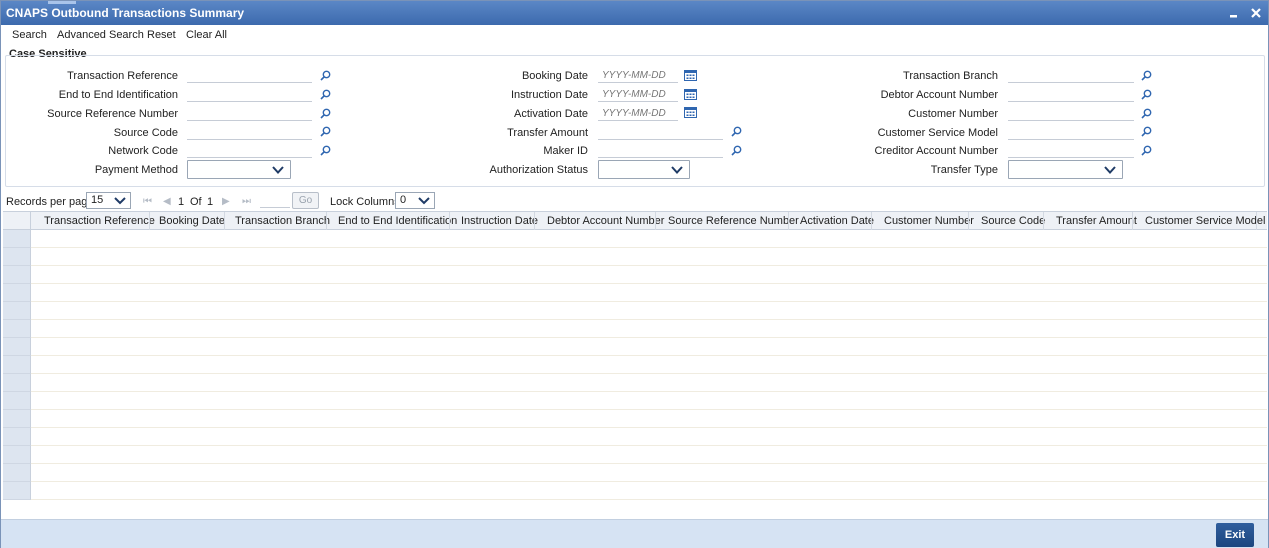 Image resolution: width=1269 pixels, height=548 pixels. What do you see at coordinates (1235, 535) in the screenshot?
I see `exit-button: Exit` at bounding box center [1235, 535].